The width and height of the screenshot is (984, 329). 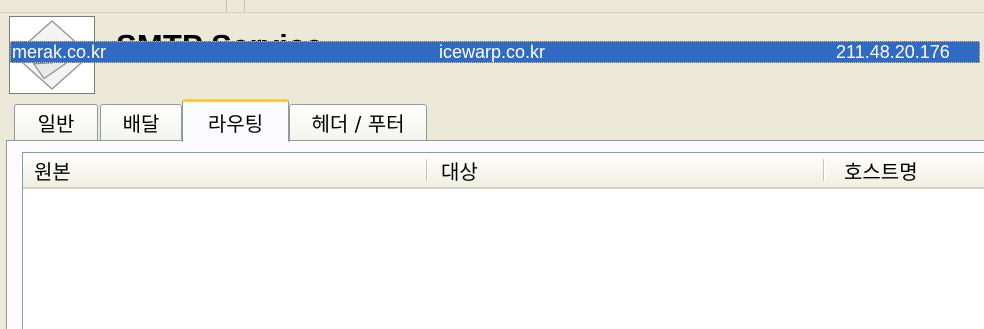 I want to click on column-label: 원본, so click(x=52, y=171).